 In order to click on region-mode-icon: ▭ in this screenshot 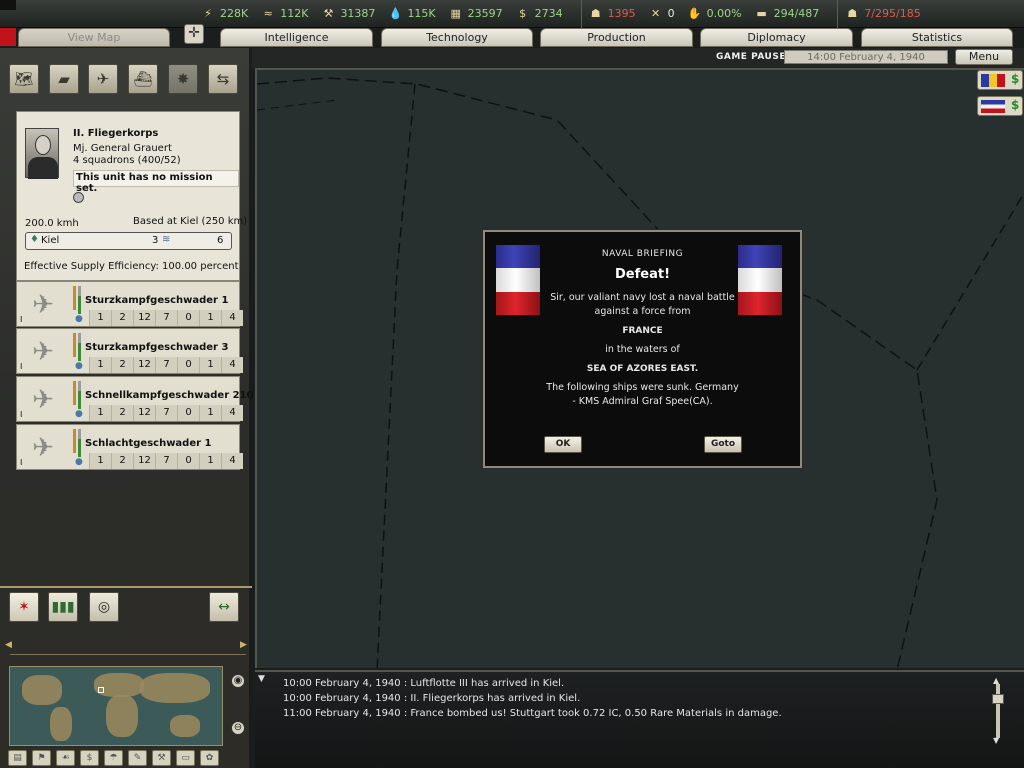, I will do `click(185, 758)`.